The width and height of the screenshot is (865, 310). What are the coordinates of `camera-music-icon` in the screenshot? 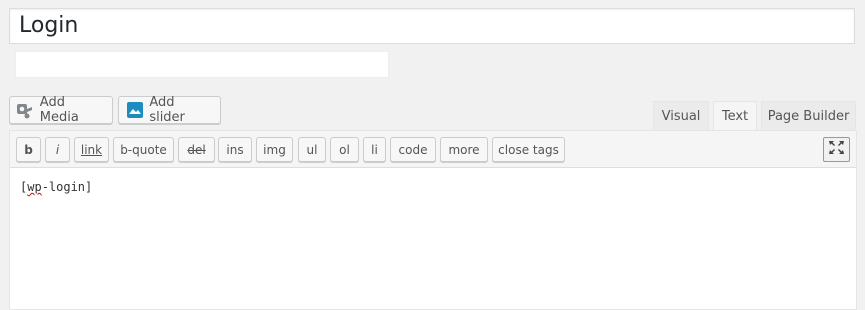 It's located at (25, 110).